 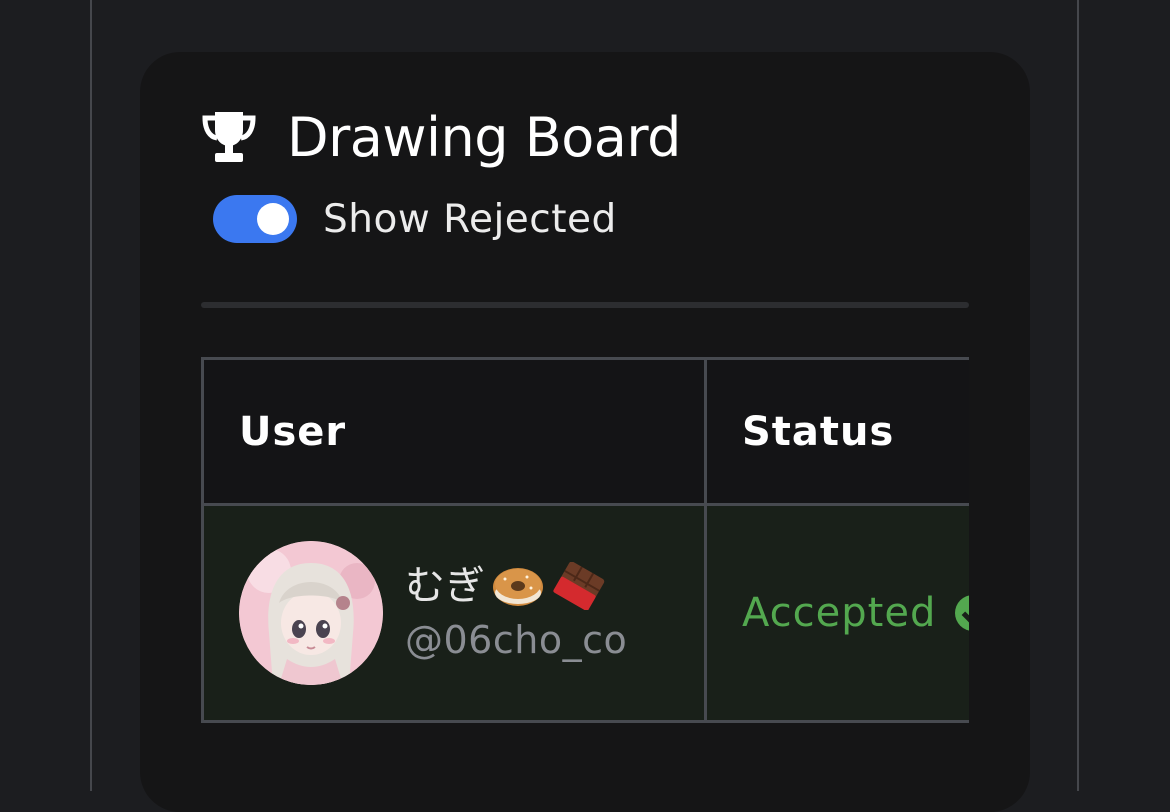 What do you see at coordinates (962, 613) in the screenshot?
I see `check-circle-icon` at bounding box center [962, 613].